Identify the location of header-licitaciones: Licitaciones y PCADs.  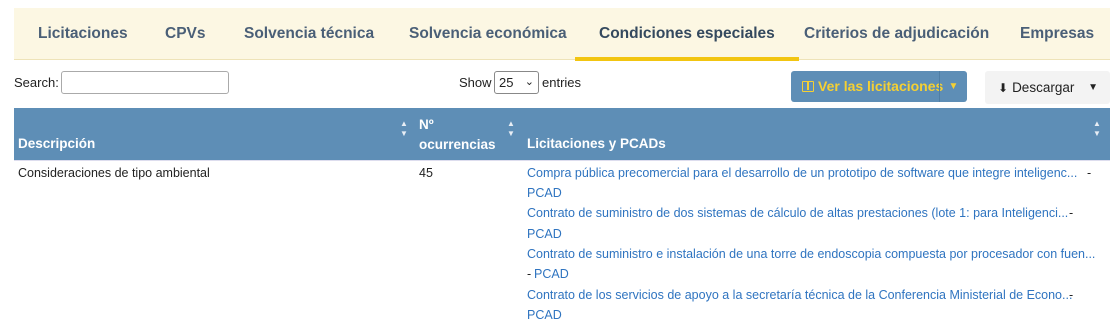
(596, 143).